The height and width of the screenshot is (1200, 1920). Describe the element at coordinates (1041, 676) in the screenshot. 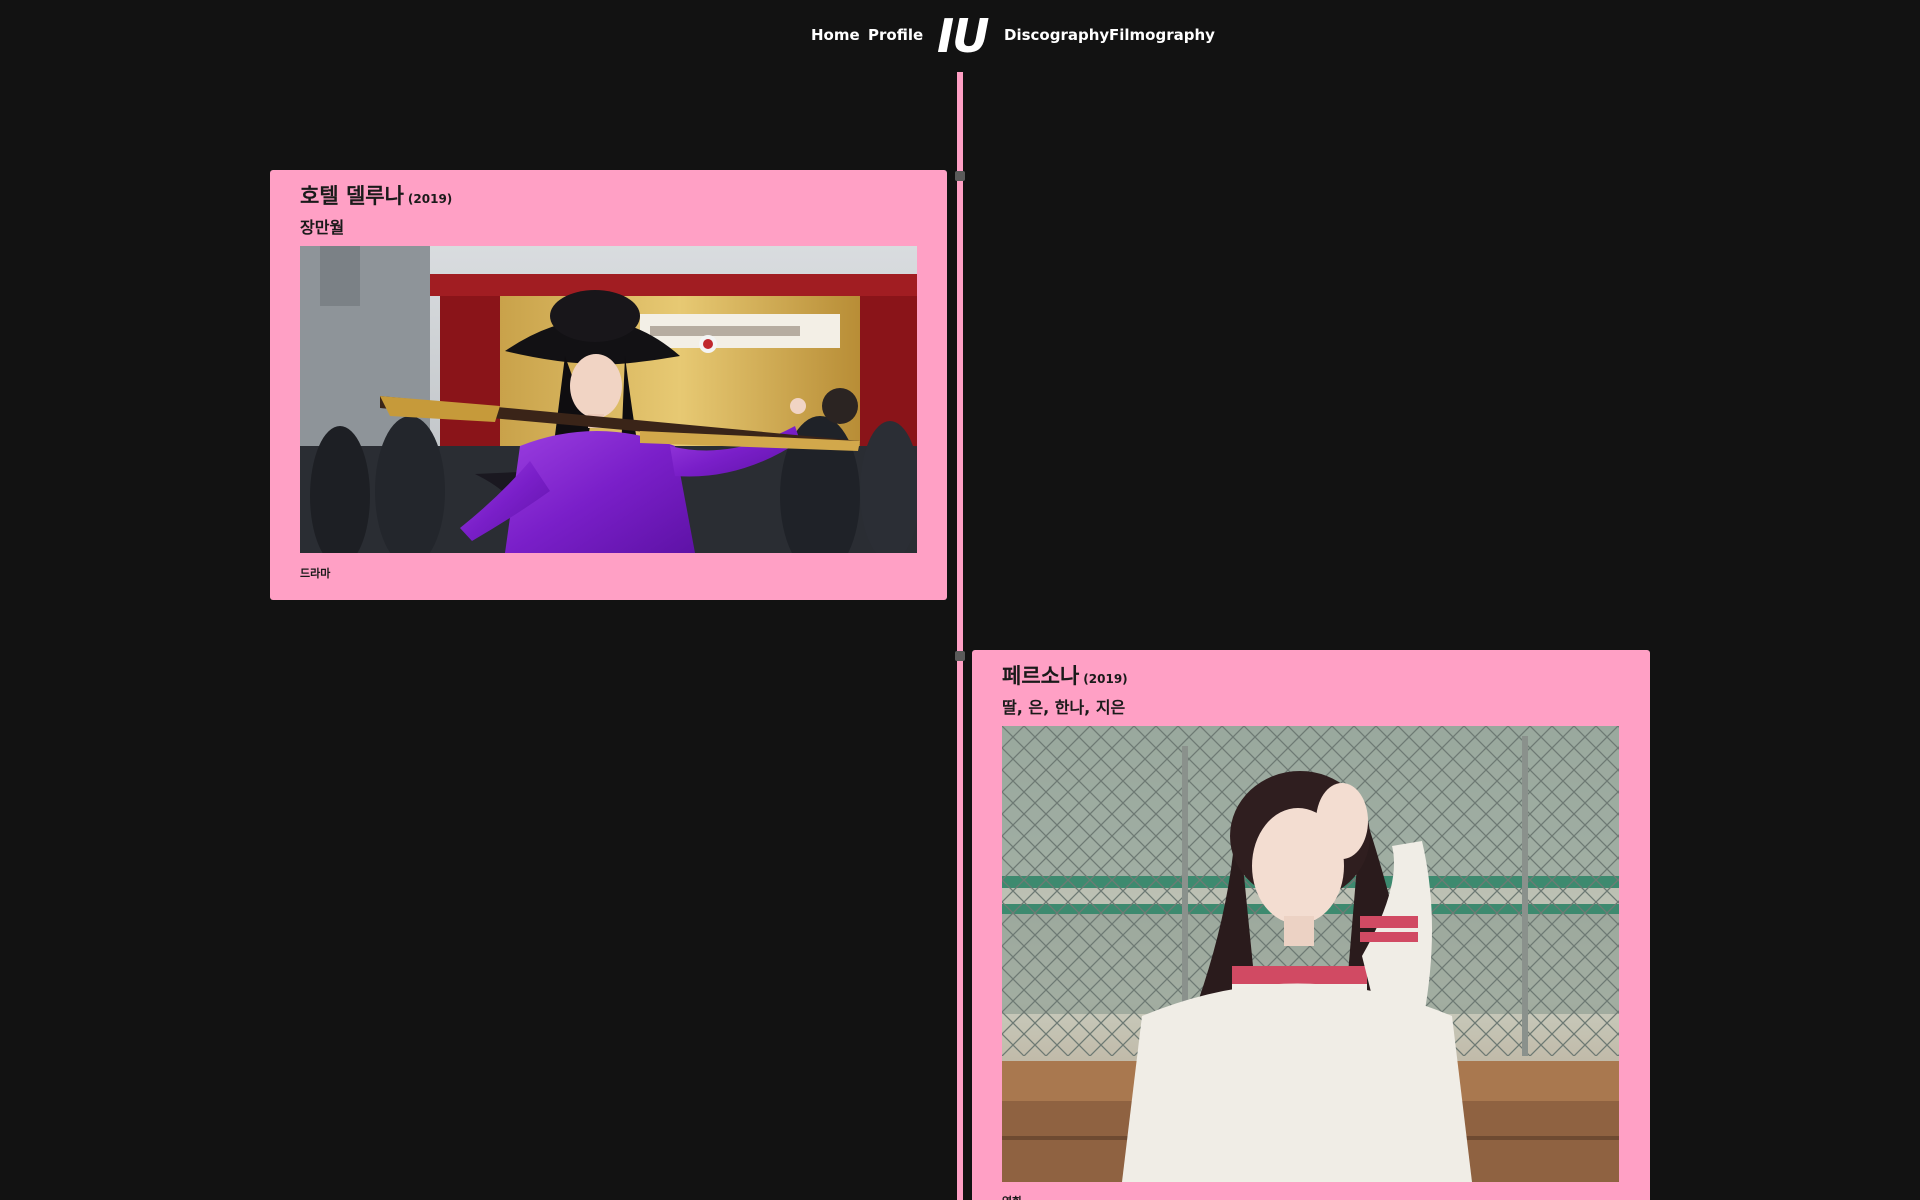

I see `card-title: 페르소나` at that location.